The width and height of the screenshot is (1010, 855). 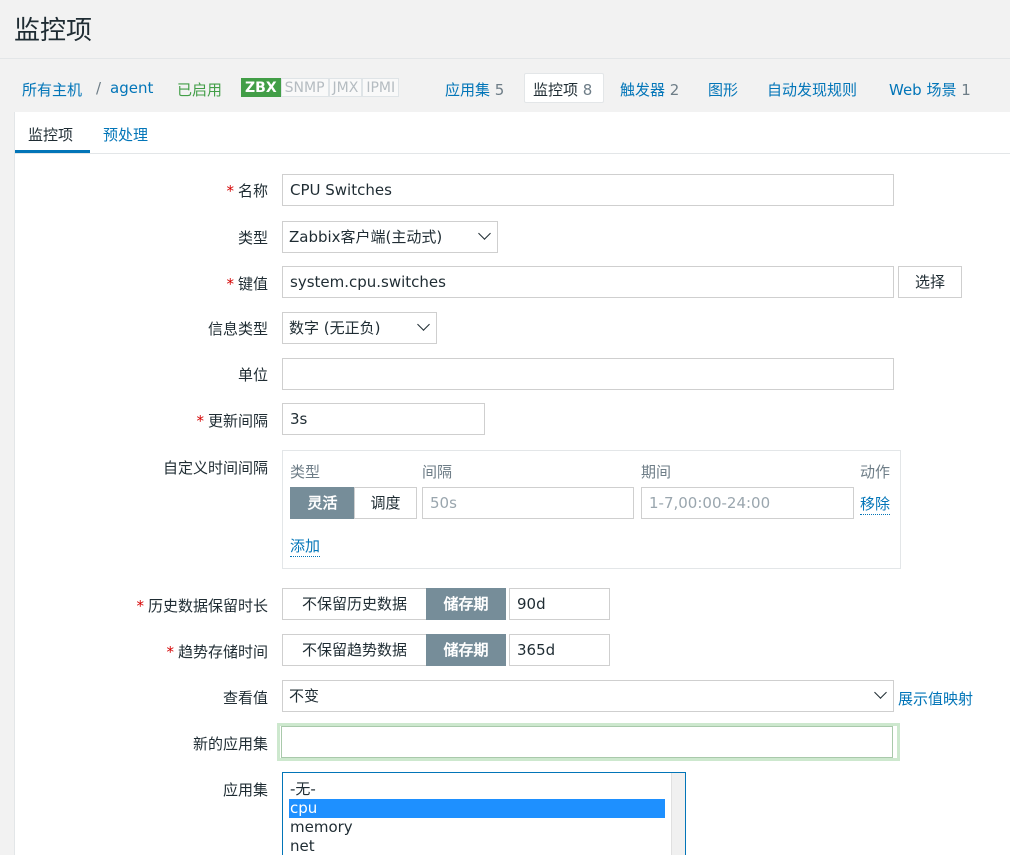 I want to click on badge-jmx: JMX, so click(x=345, y=87).